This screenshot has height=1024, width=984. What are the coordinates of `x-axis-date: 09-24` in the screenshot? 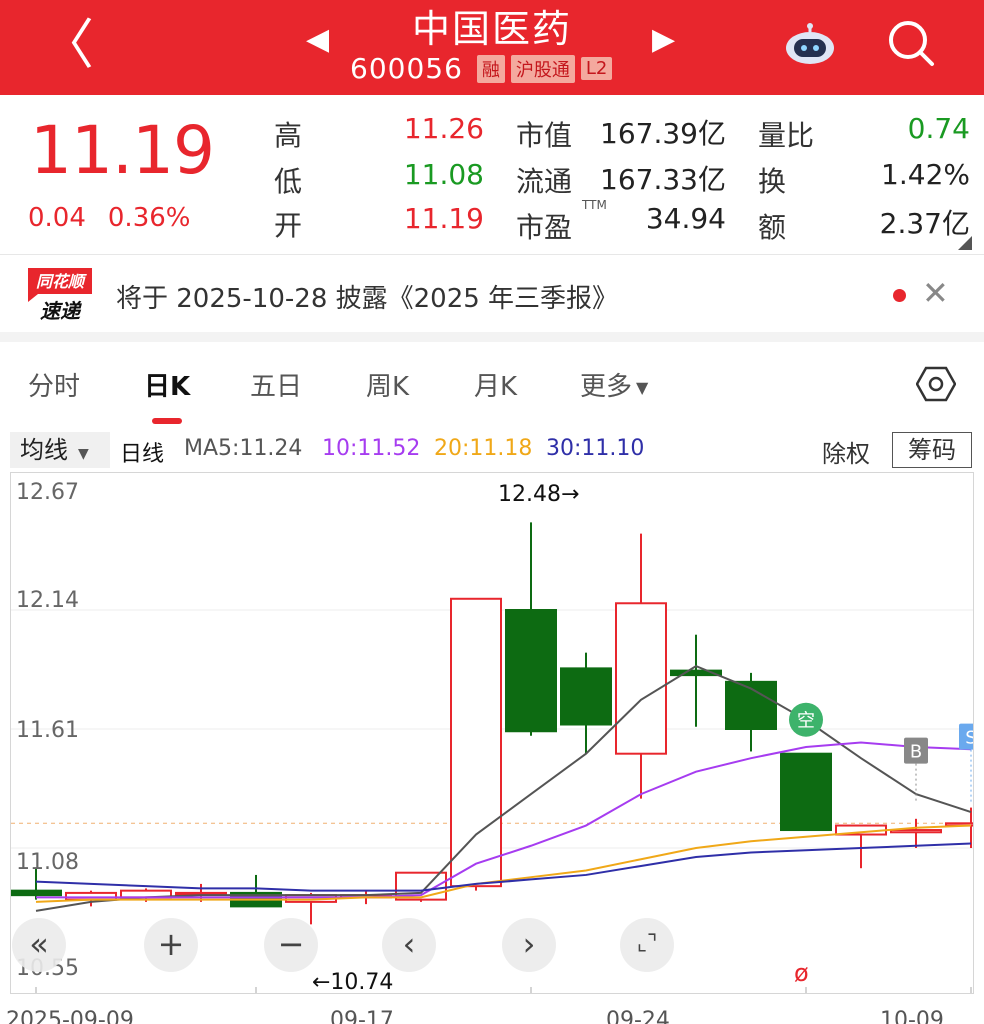 It's located at (638, 1016).